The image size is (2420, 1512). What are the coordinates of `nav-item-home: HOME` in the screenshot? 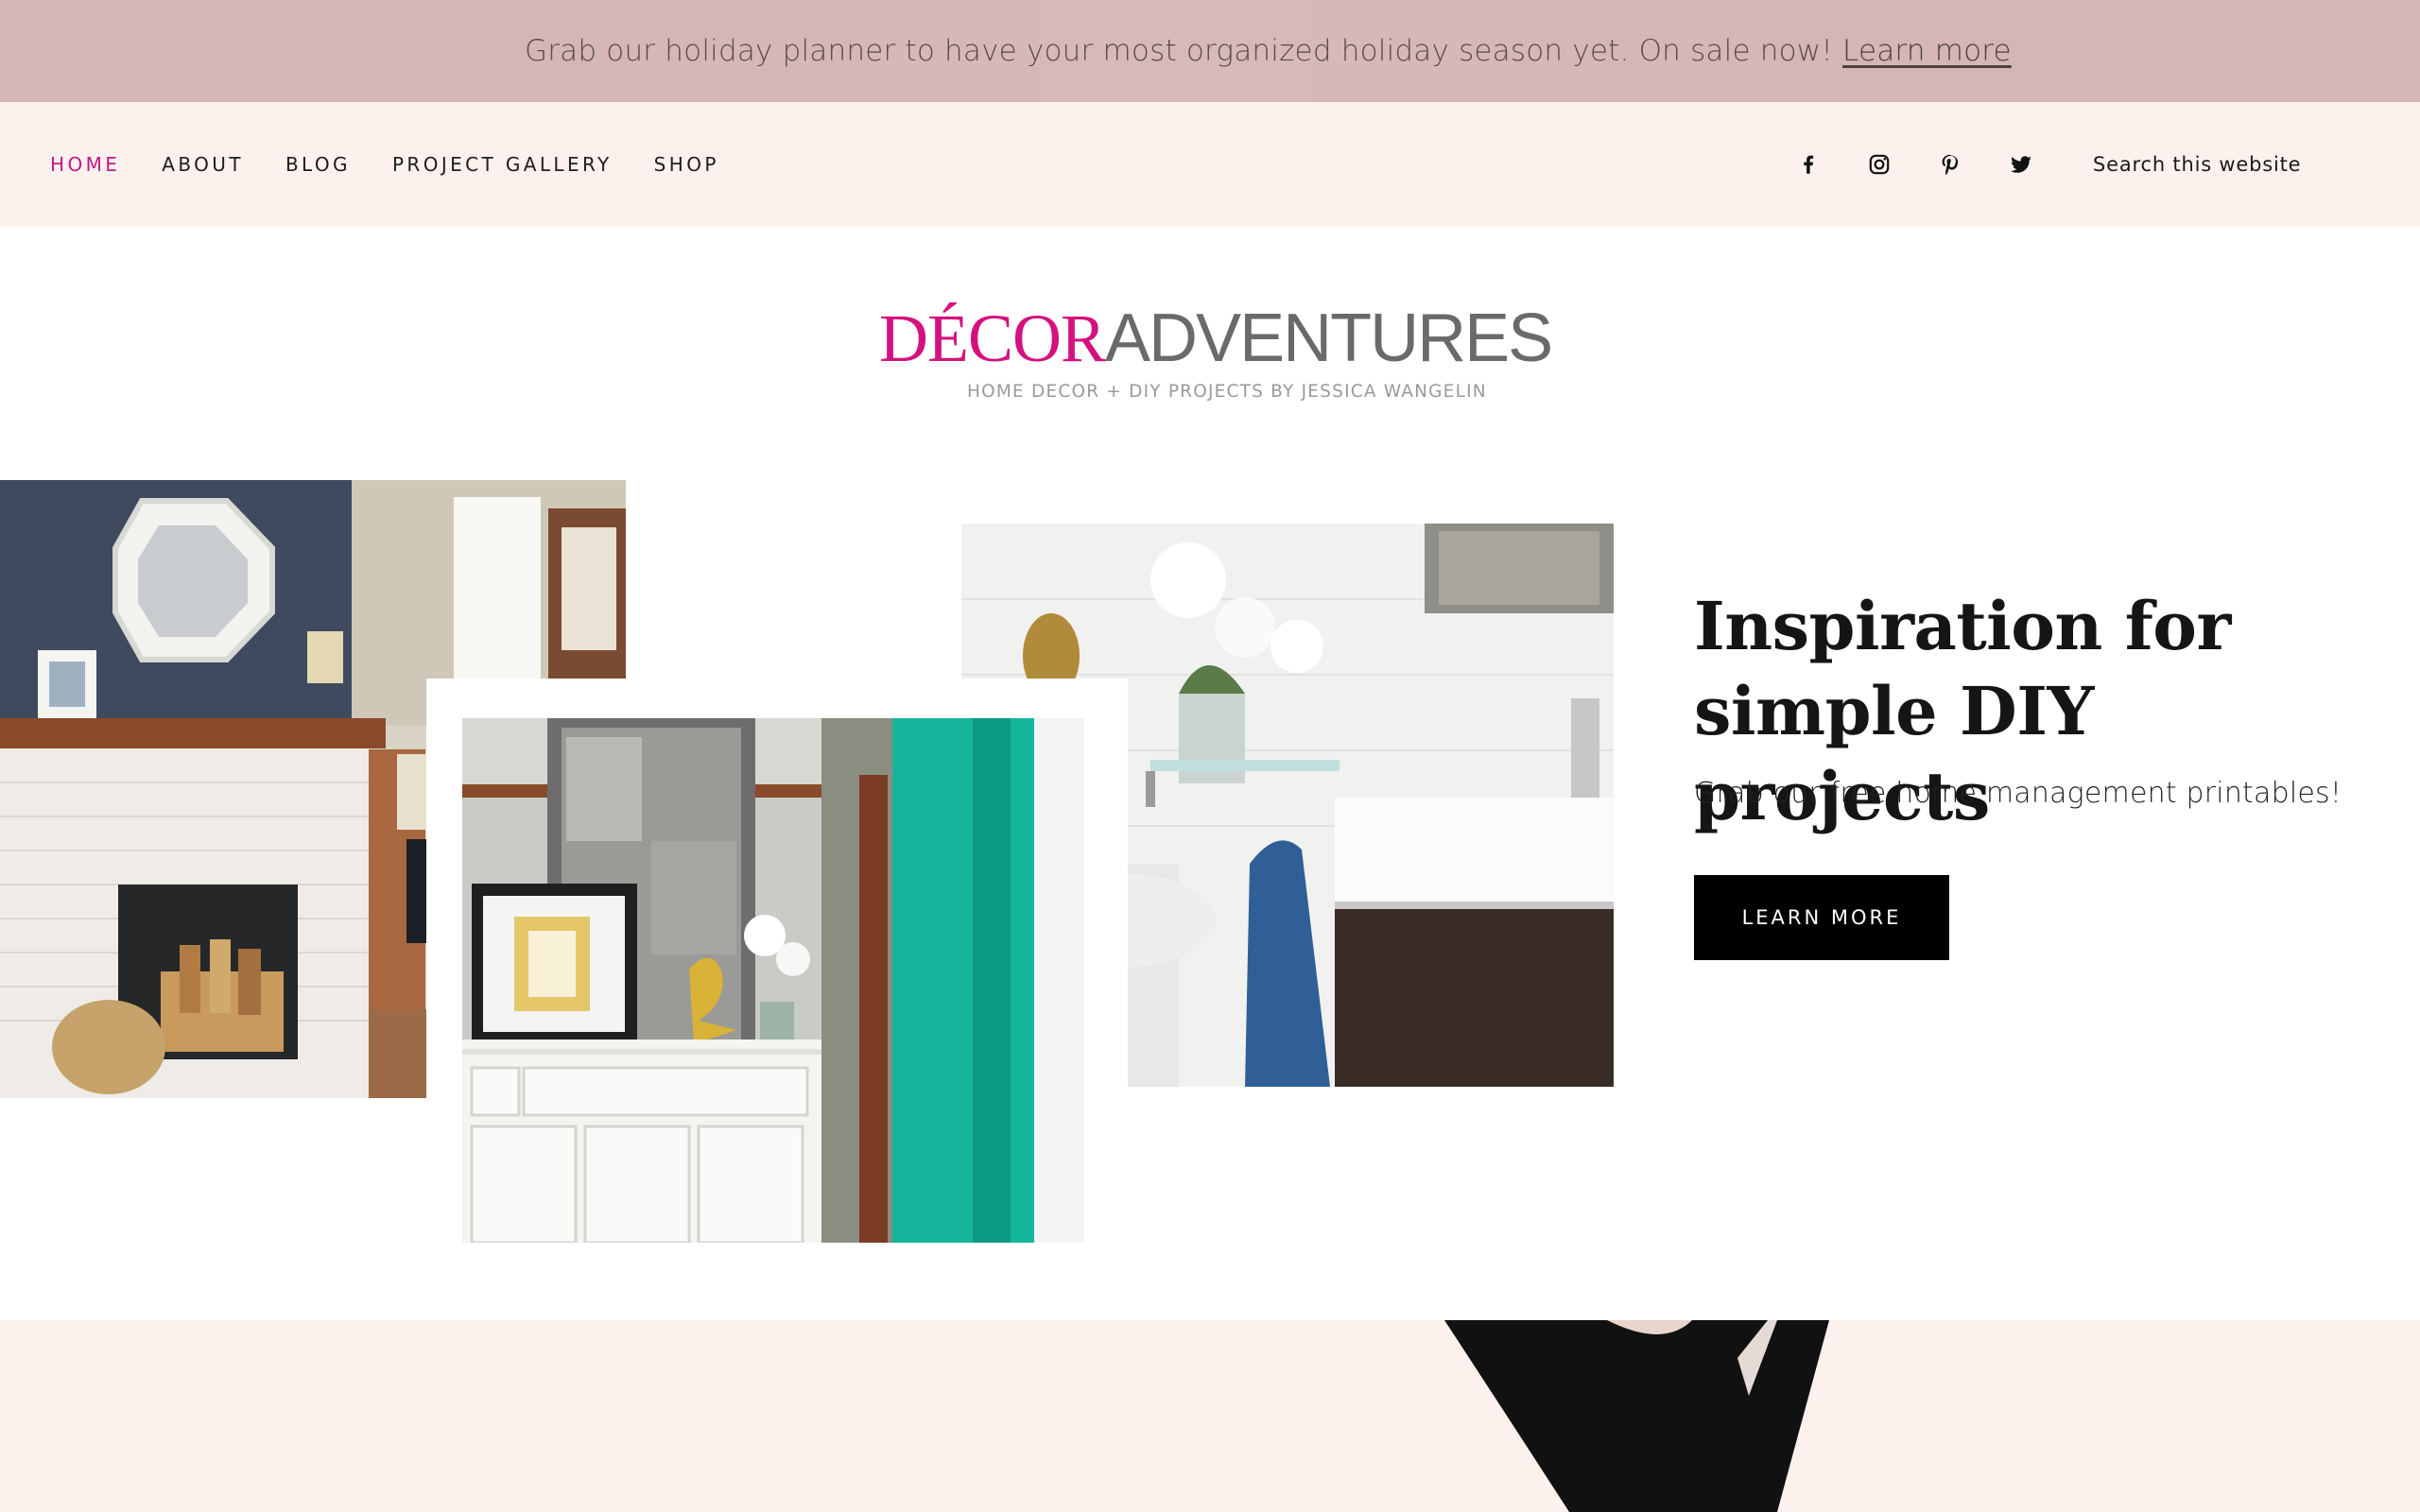 It's located at (85, 164).